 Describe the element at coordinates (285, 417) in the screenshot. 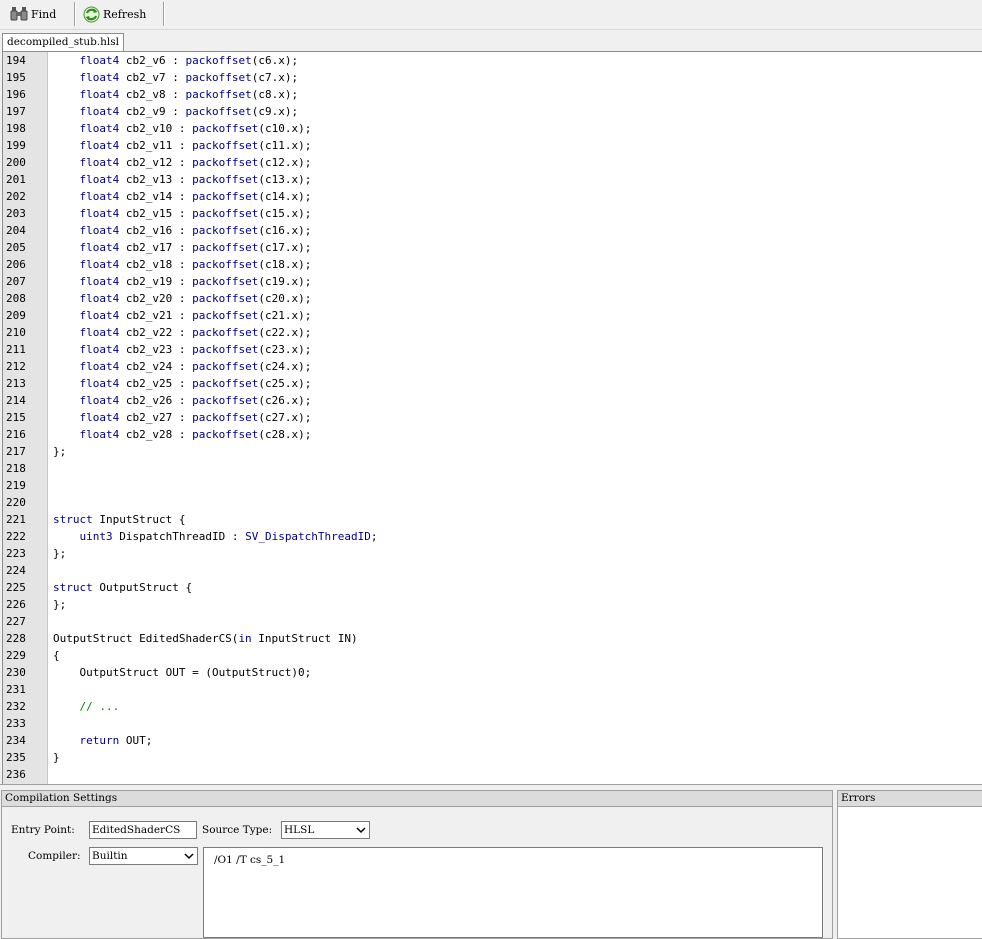

I see `code-text: (c27.x);` at that location.